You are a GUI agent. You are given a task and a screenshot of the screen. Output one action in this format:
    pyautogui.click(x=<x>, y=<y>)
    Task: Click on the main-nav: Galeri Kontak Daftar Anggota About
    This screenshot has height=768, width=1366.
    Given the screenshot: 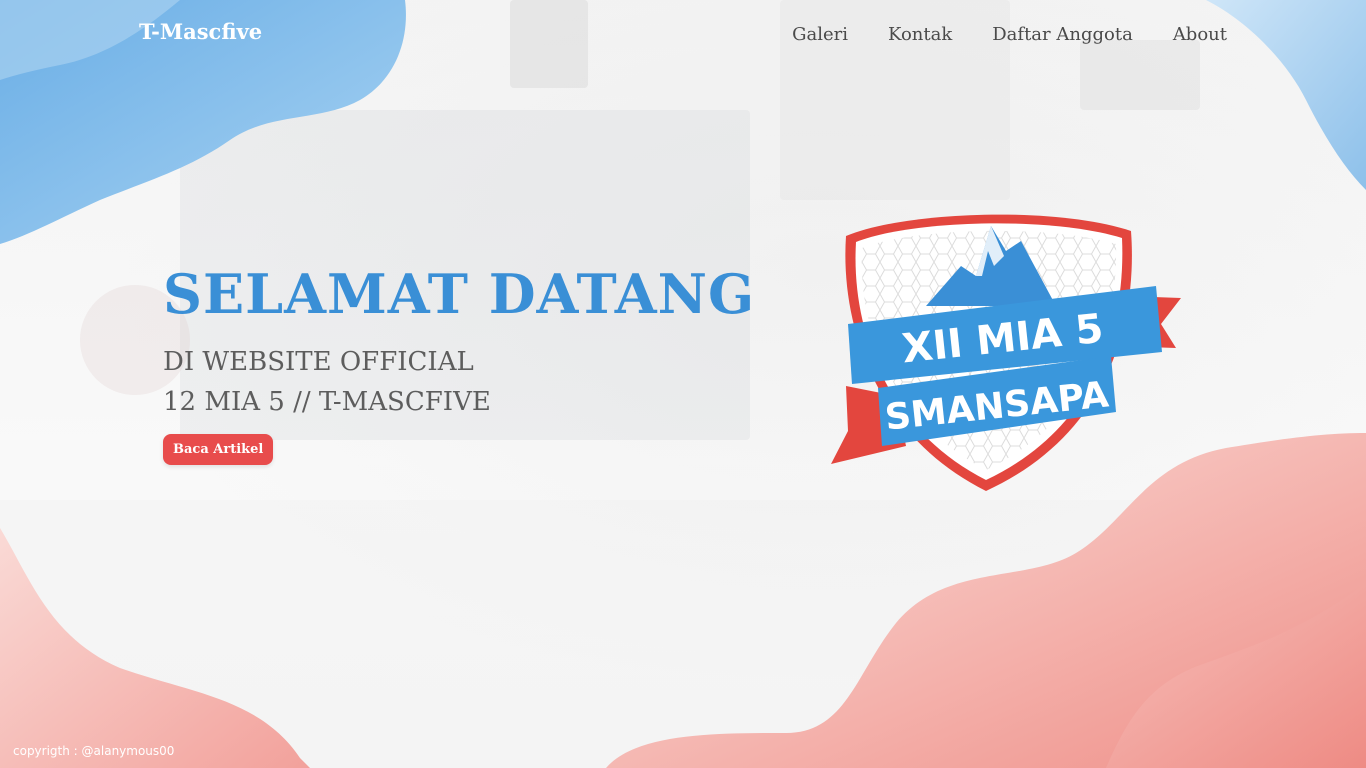 What is the action you would take?
    pyautogui.click(x=1009, y=34)
    